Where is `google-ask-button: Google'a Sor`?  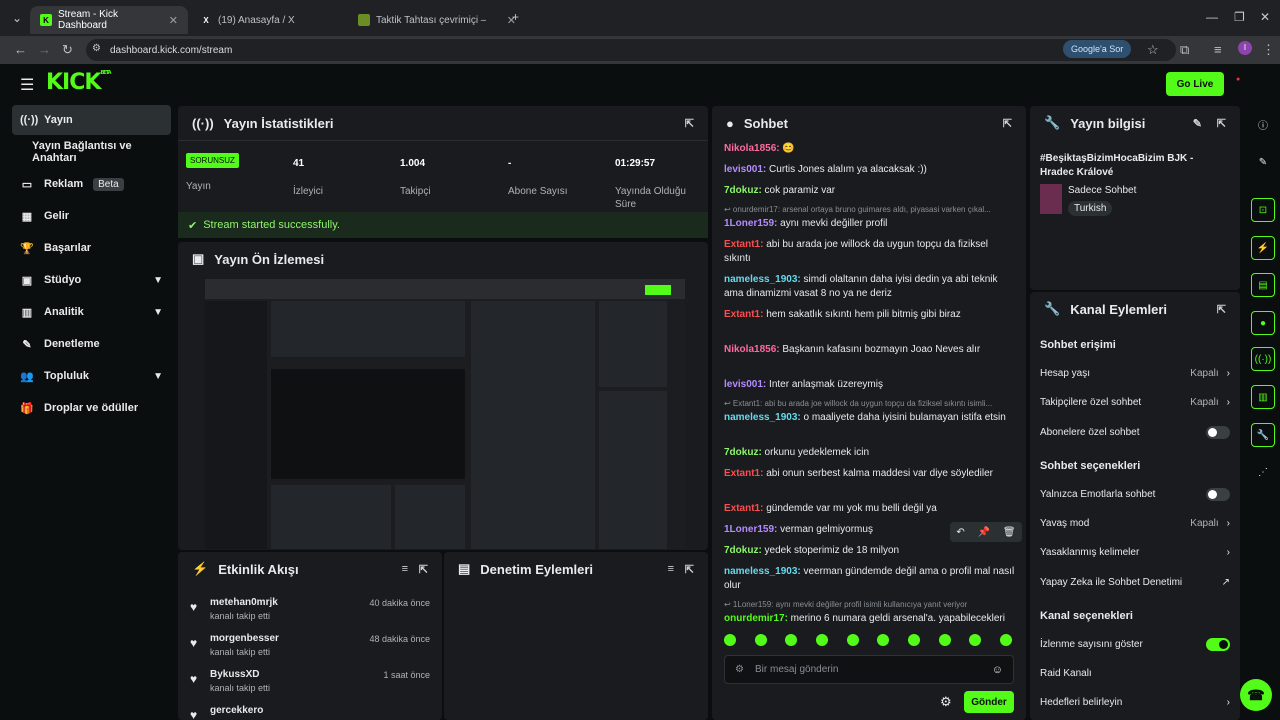 google-ask-button: Google'a Sor is located at coordinates (1097, 49).